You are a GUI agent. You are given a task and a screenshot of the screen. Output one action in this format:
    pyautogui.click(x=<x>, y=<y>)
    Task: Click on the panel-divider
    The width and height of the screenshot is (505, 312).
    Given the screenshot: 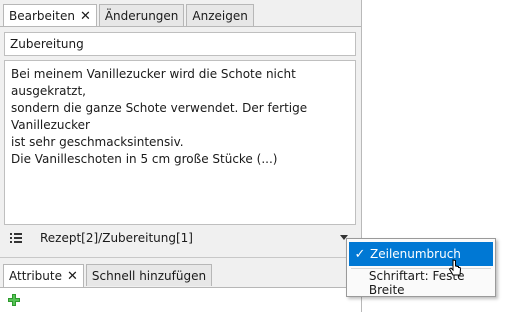 What is the action you would take?
    pyautogui.click(x=180, y=257)
    